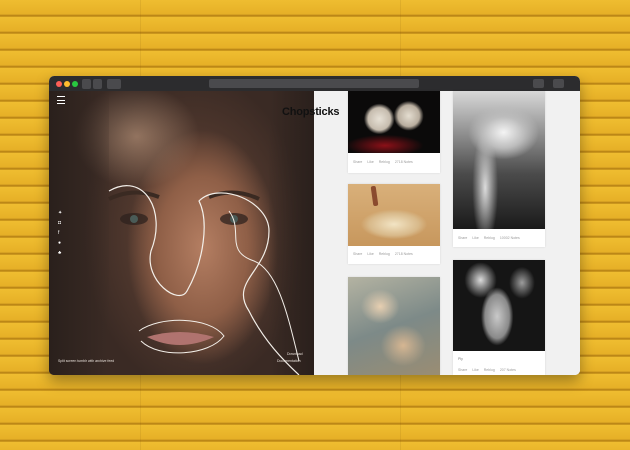  I want to click on notes-count: 10002 Notes, so click(510, 238).